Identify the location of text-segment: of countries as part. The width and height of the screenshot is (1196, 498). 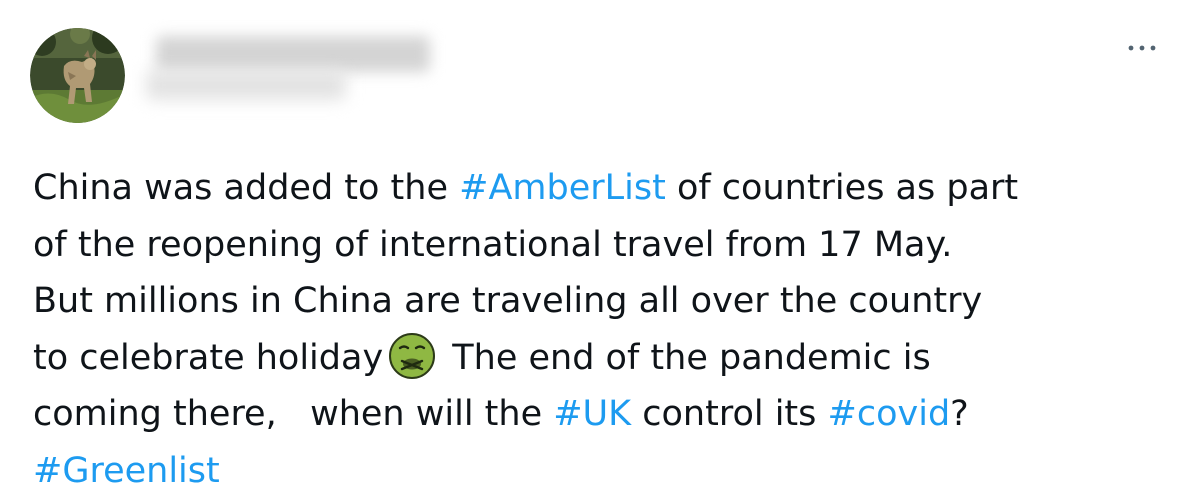
(842, 188).